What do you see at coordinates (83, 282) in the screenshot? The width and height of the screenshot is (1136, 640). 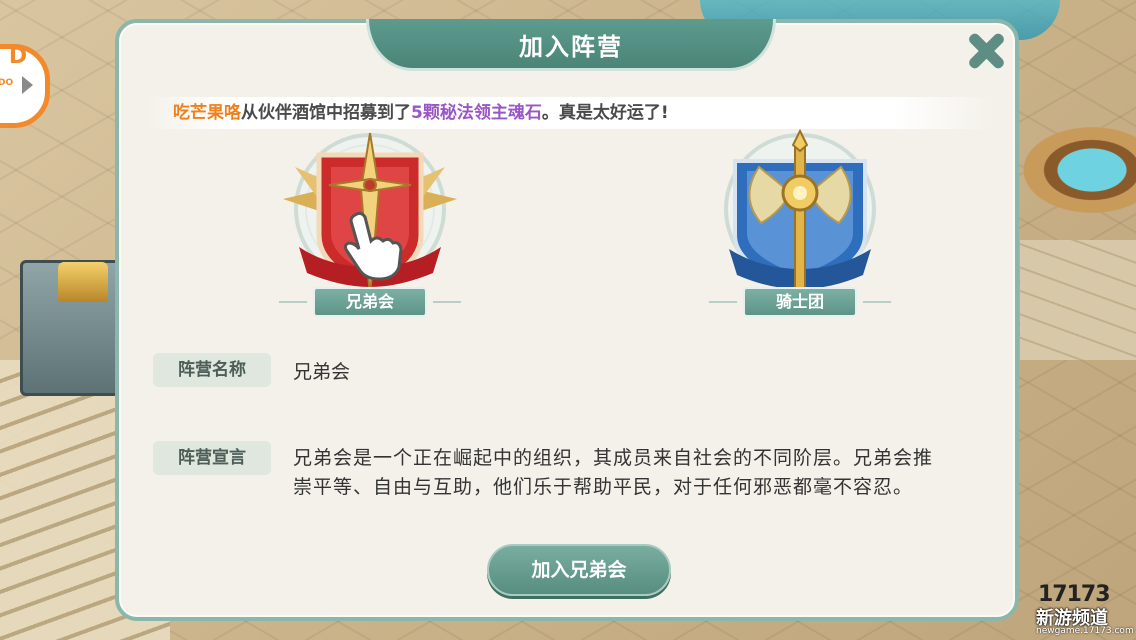 I see `golden-roof` at bounding box center [83, 282].